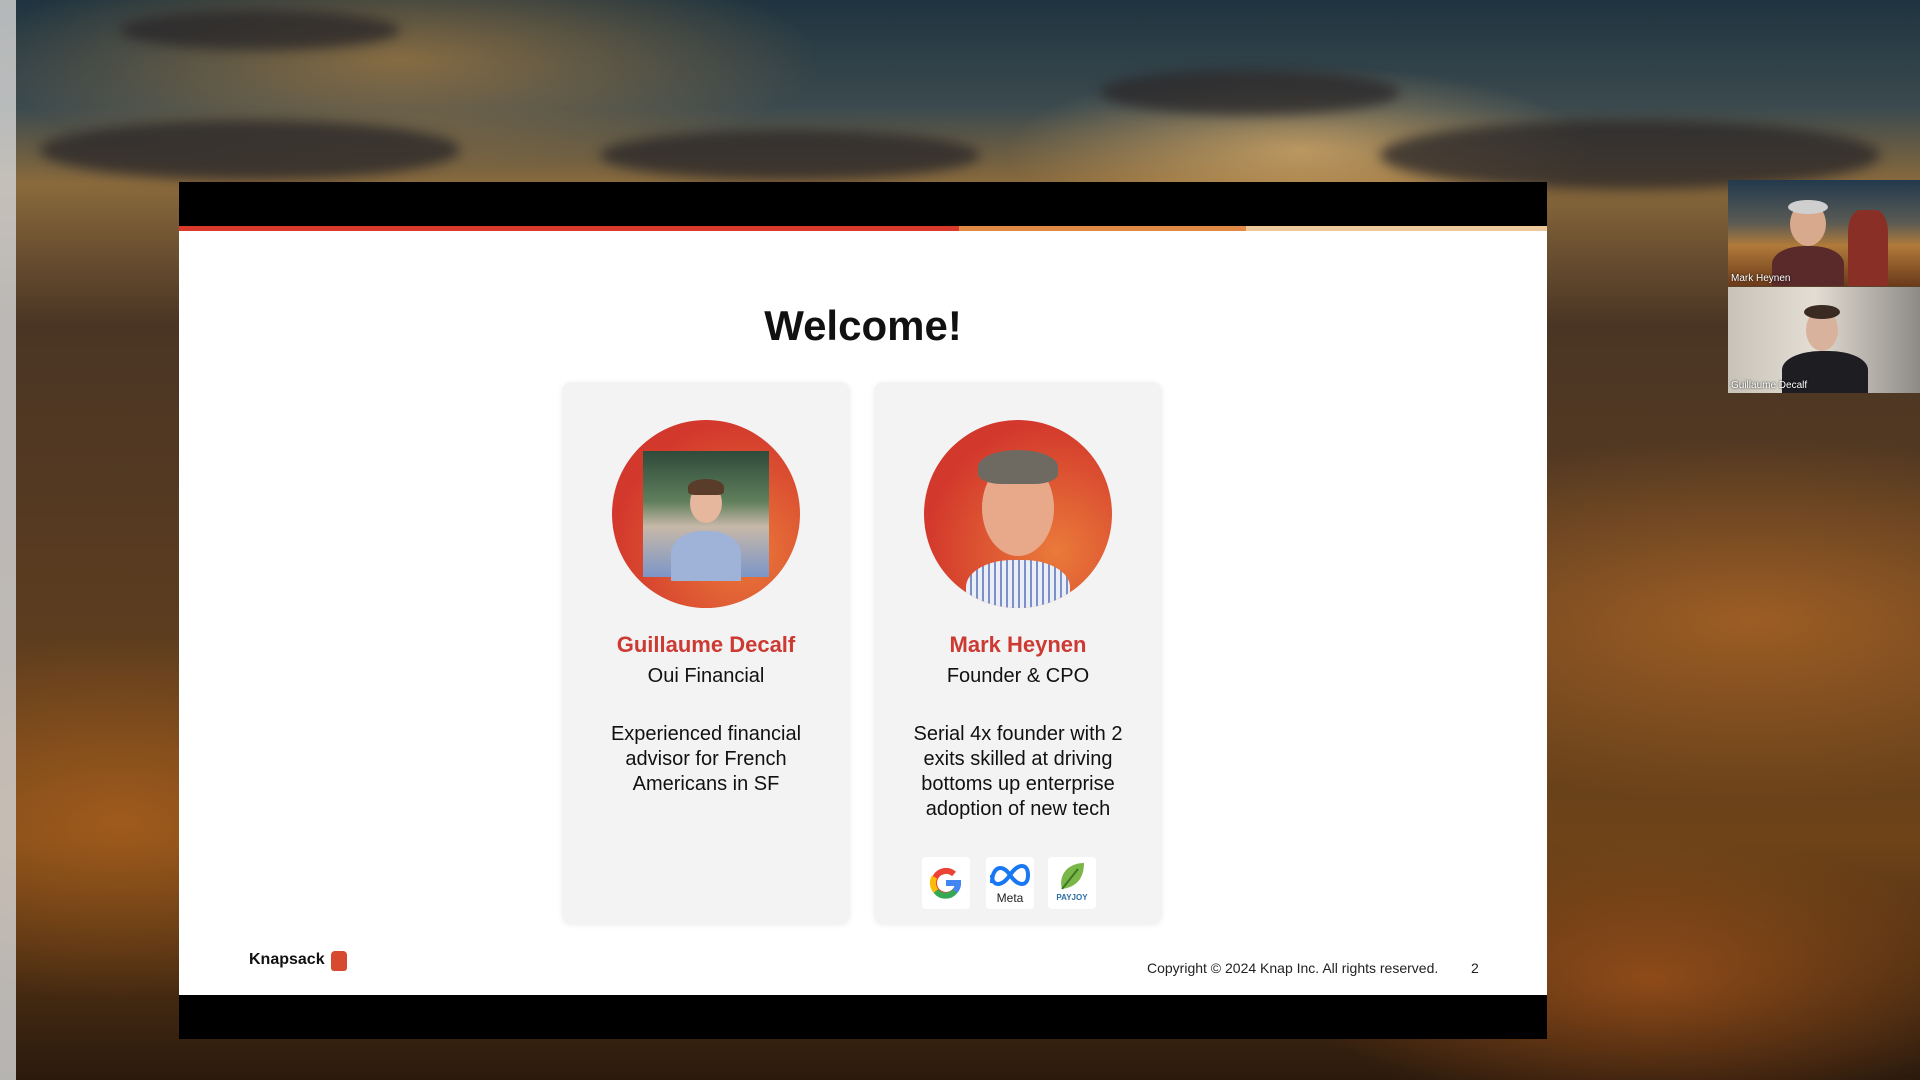 The height and width of the screenshot is (1080, 1920). I want to click on meta-logo-icon: Meta, so click(1010, 883).